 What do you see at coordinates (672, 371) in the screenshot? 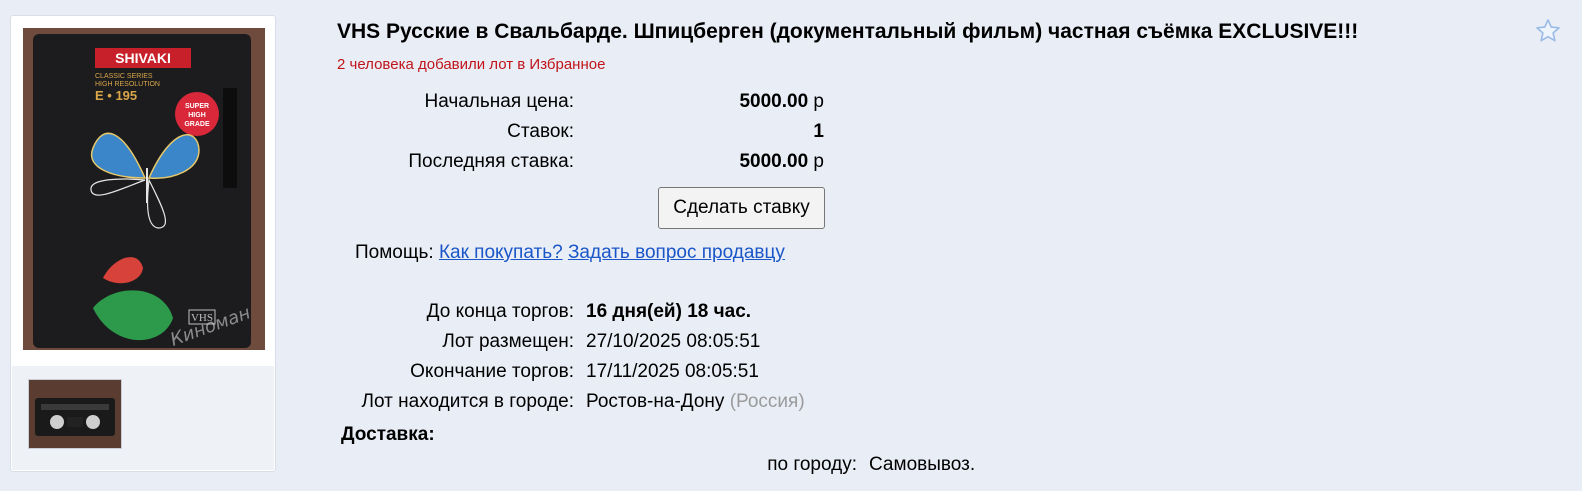
I see `end-date-value: 17/11/2025 08:05:51` at bounding box center [672, 371].